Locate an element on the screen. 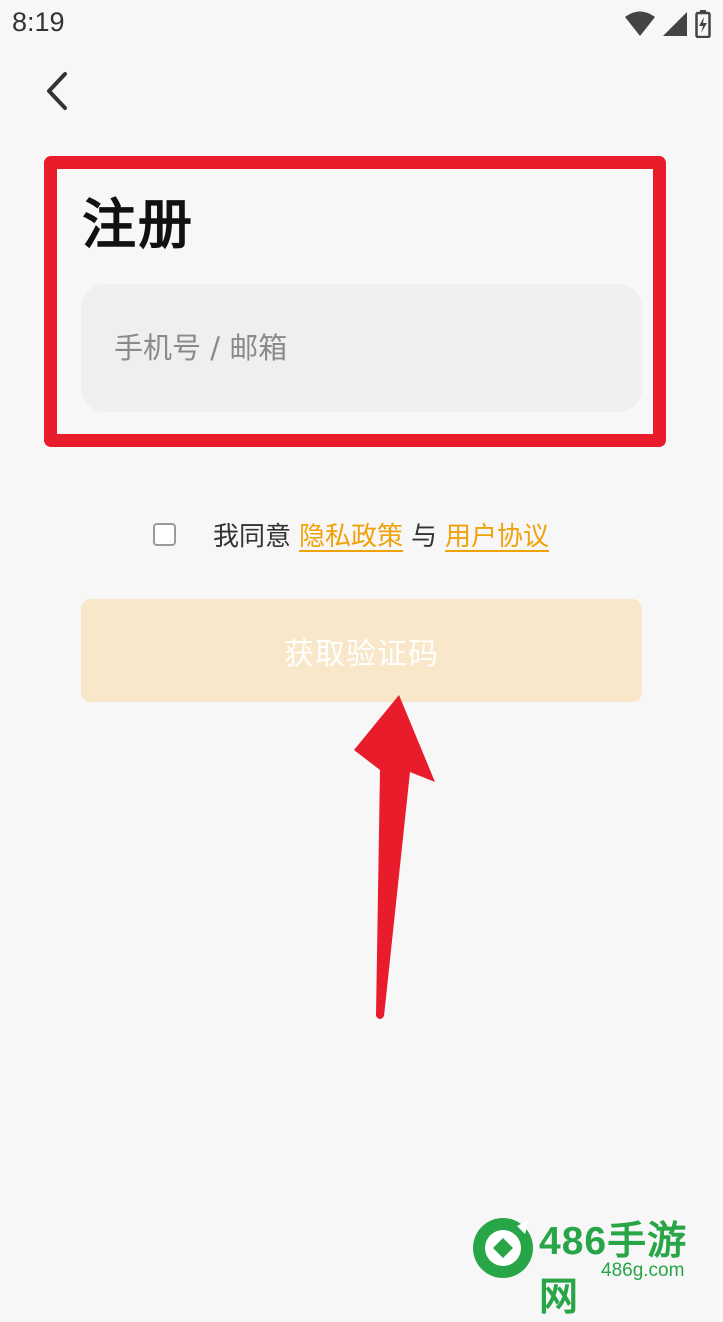 This screenshot has width=723, height=1322. user-agreement-link: 用户协议 is located at coordinates (497, 534).